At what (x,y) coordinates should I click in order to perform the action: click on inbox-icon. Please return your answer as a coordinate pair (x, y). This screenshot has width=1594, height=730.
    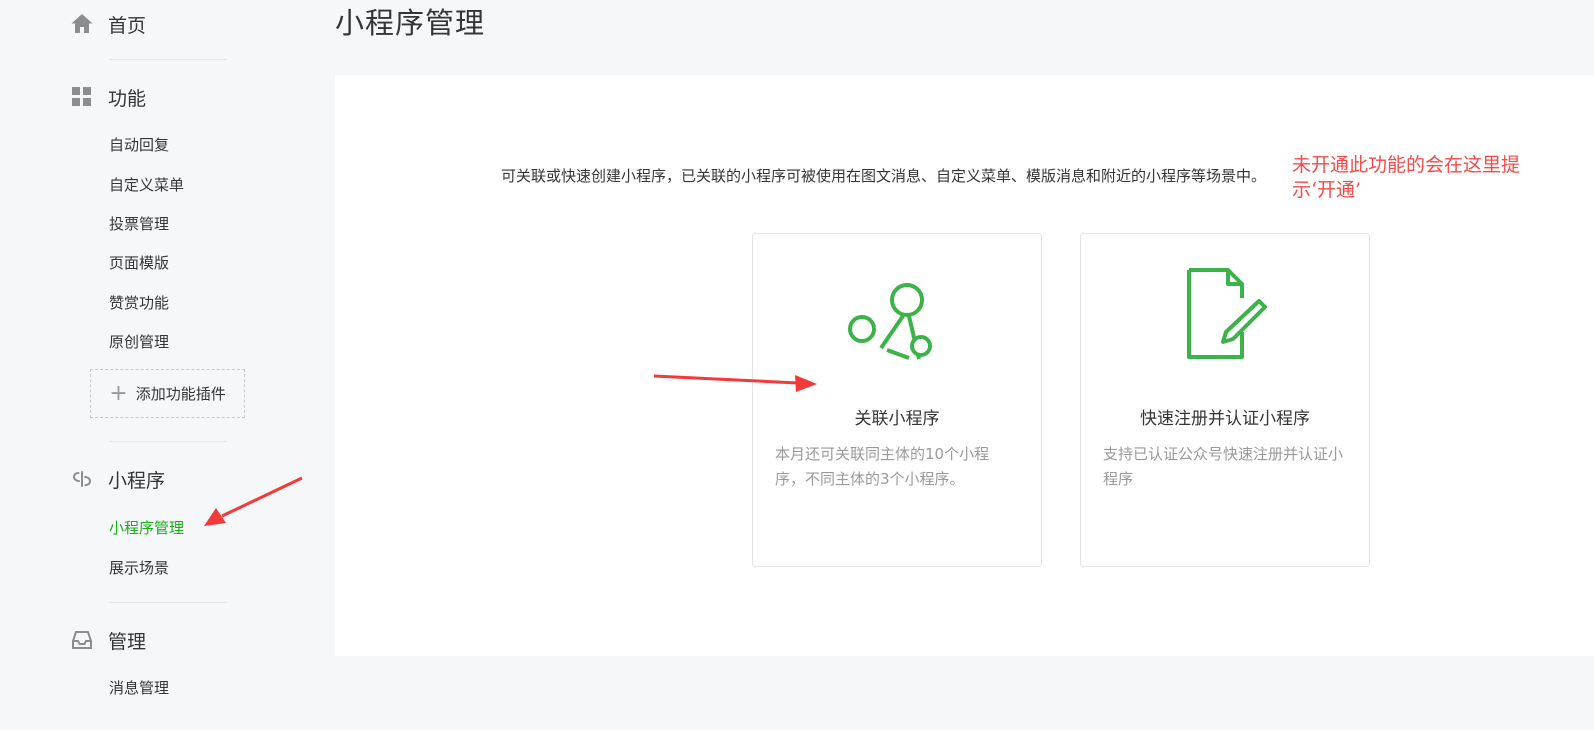
    Looking at the image, I should click on (82, 640).